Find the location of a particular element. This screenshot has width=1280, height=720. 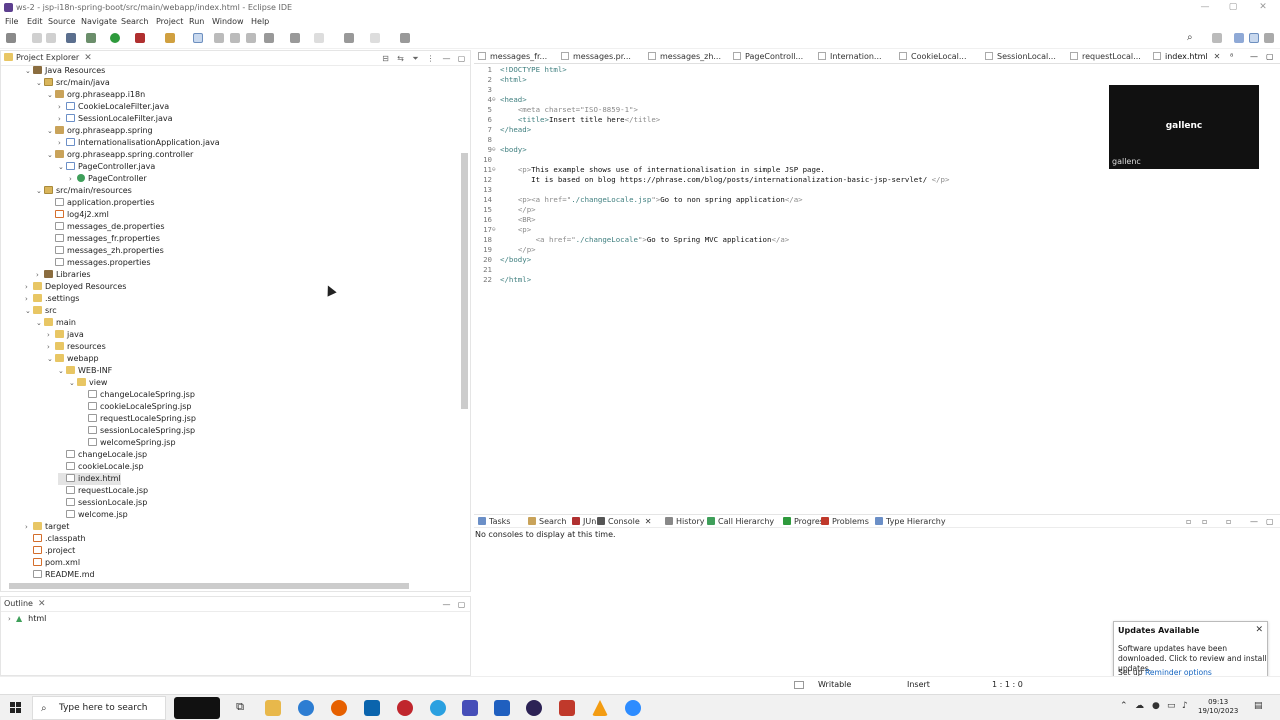

vscode-icon is located at coordinates (502, 708).